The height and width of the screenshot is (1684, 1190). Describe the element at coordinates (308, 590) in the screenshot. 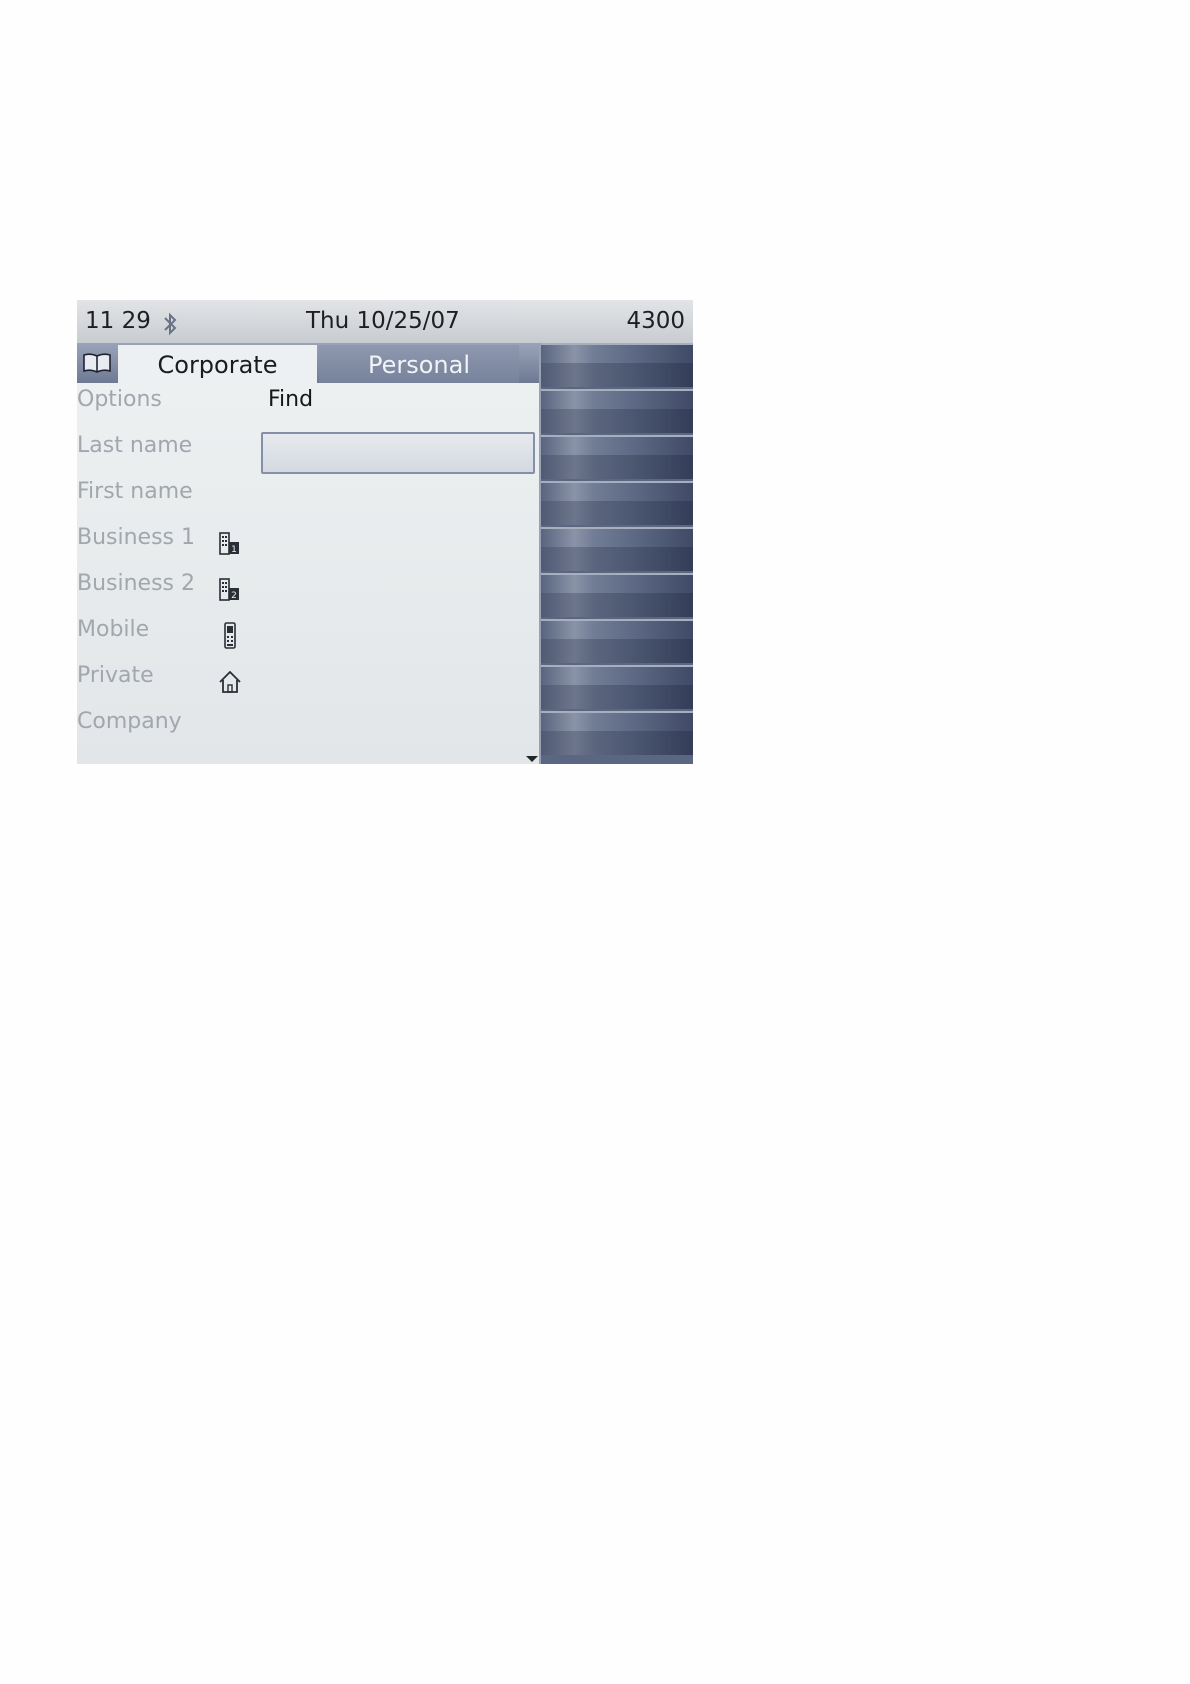

I see `business-2-row: Business 2 2` at that location.